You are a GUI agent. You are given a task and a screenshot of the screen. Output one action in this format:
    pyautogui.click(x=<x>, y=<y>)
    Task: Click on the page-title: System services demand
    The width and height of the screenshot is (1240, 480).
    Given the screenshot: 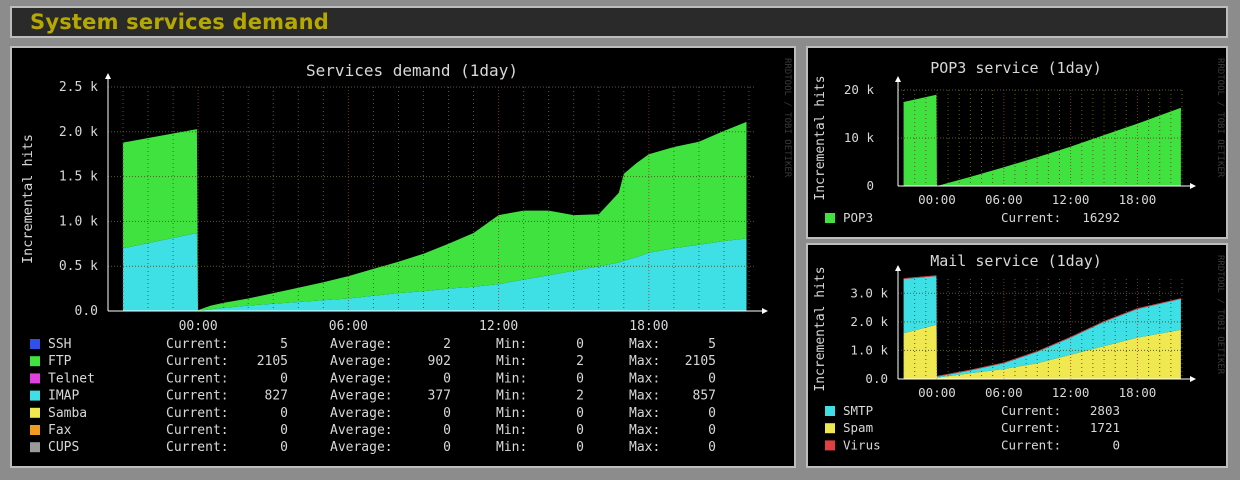 What is the action you would take?
    pyautogui.click(x=179, y=22)
    